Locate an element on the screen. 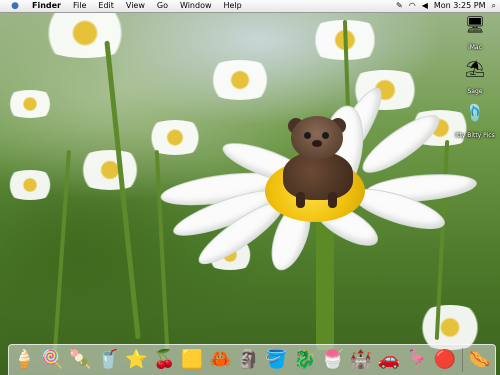 The image size is (500, 375). volume-icon: ◀ is located at coordinates (425, 6).